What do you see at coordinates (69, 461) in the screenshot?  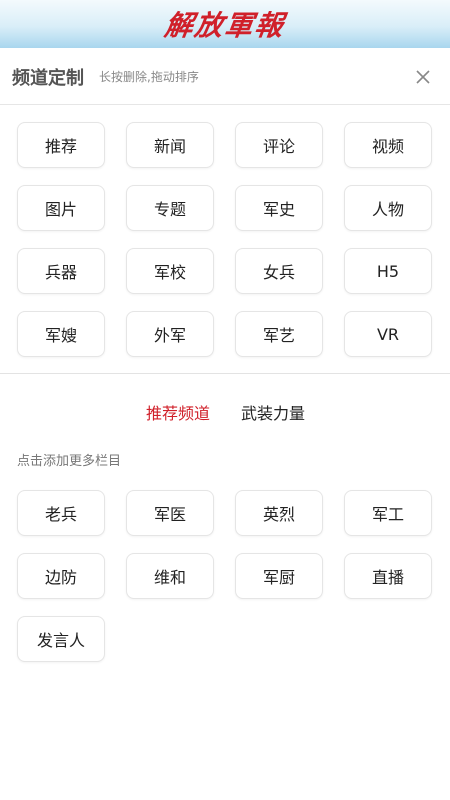 I see `add-more-hint: 点击添加更多栏目` at bounding box center [69, 461].